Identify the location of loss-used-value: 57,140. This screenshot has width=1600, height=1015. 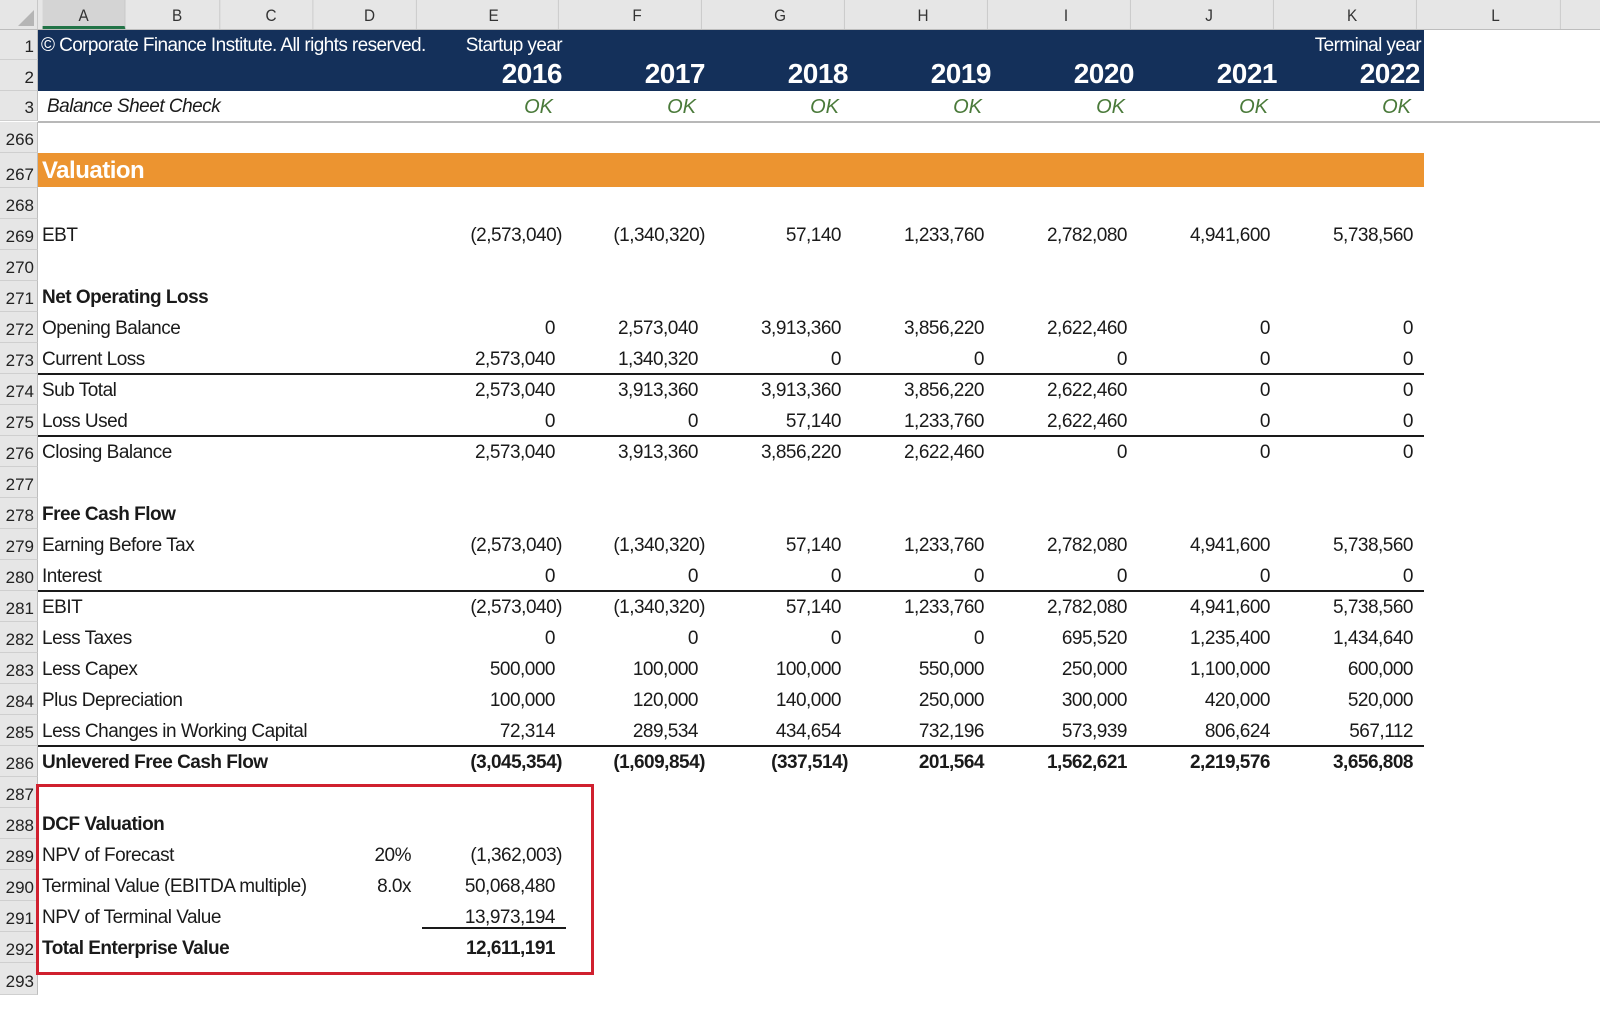
(768, 421).